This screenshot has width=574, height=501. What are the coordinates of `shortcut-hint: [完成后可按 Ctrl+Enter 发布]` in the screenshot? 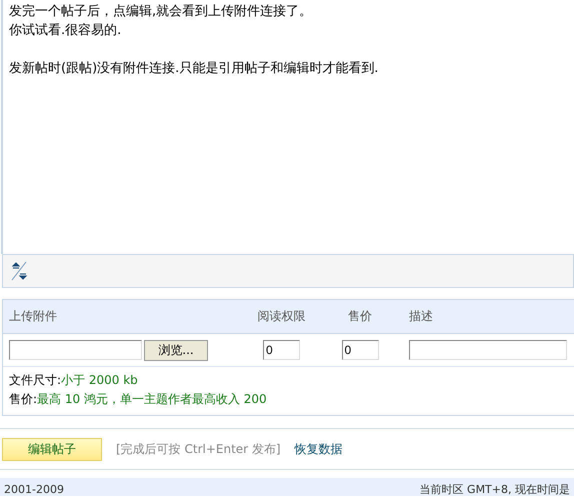 It's located at (198, 449).